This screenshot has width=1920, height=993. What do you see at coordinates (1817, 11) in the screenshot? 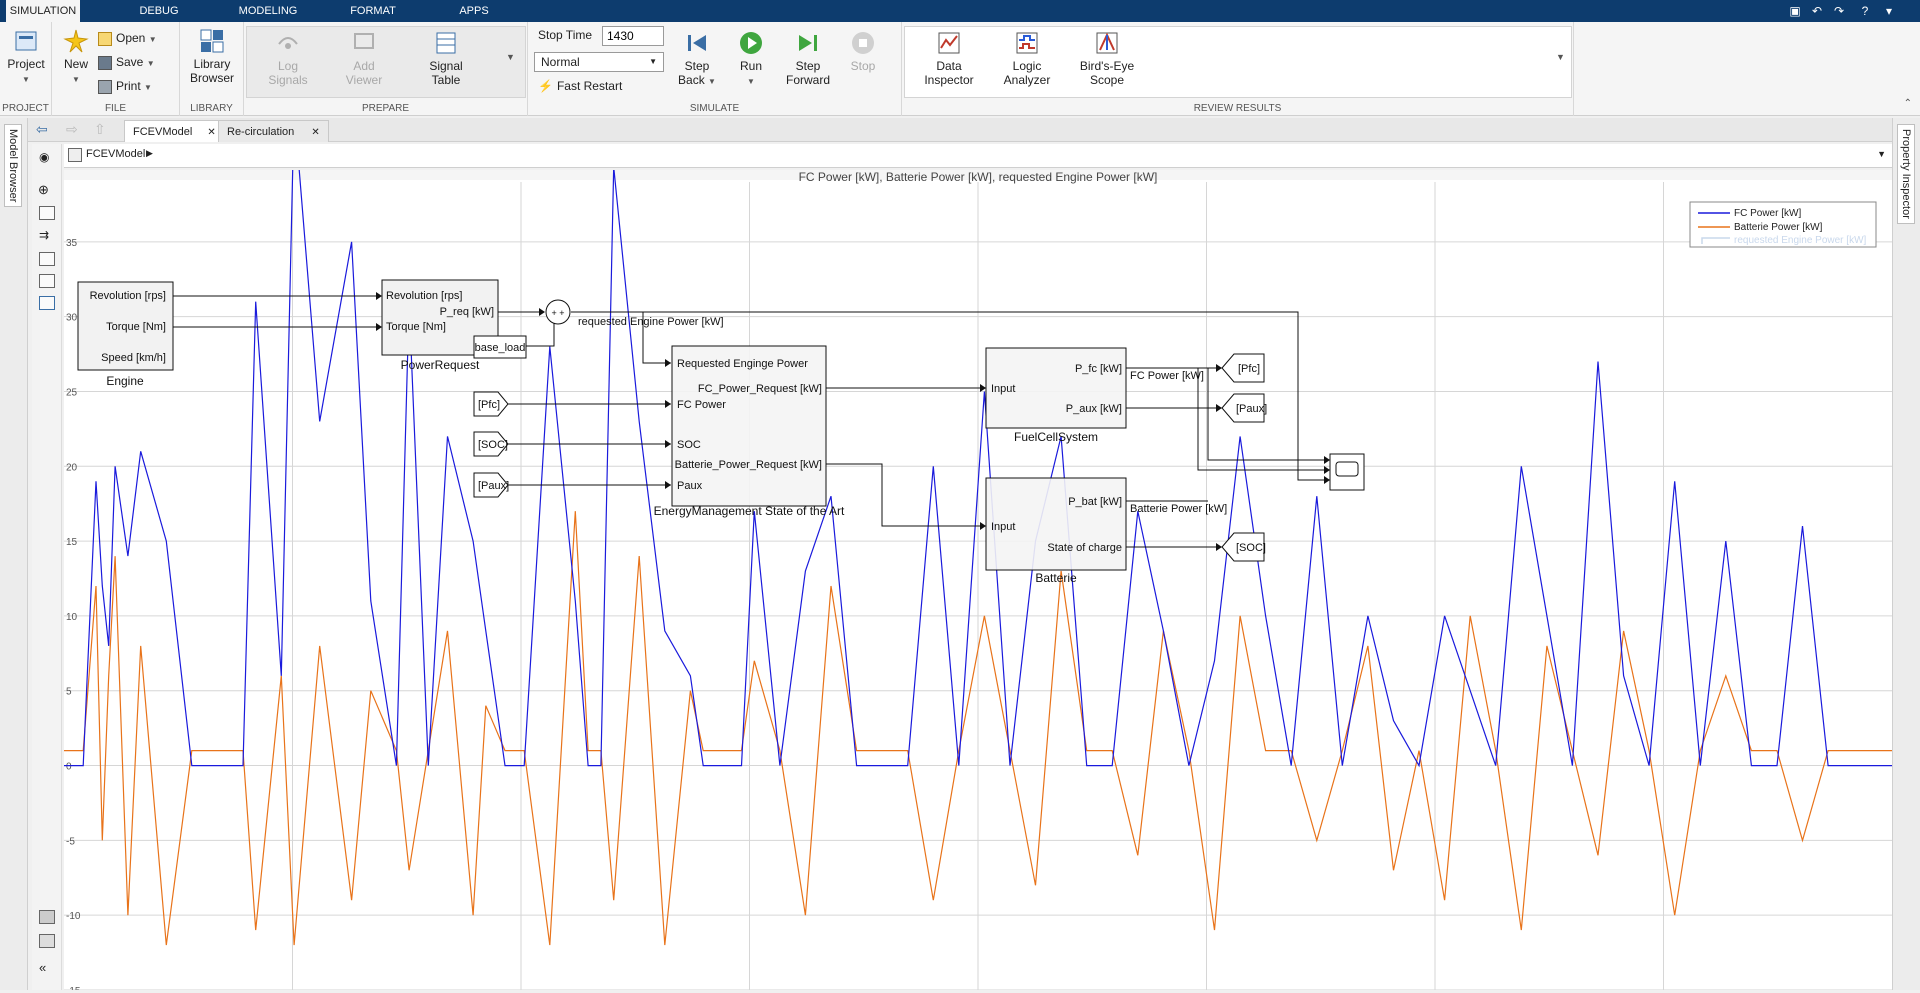
I see `undo-icon: ↶` at bounding box center [1817, 11].